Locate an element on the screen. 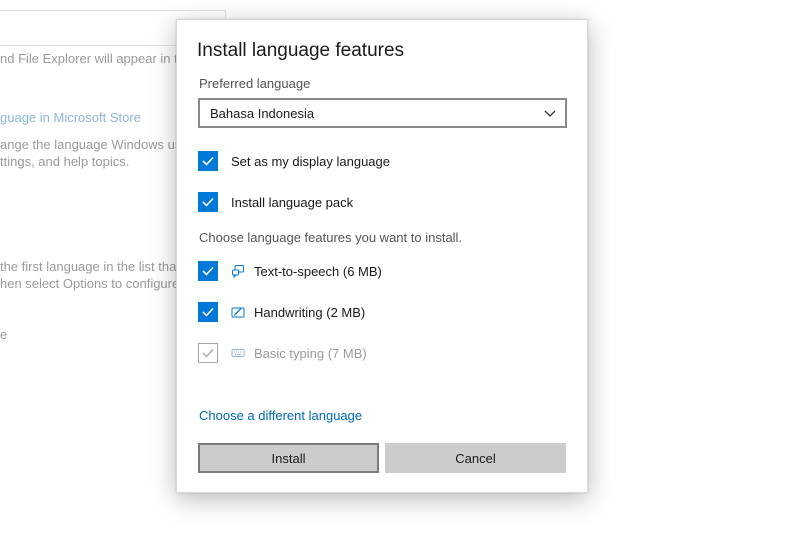 The height and width of the screenshot is (543, 800). text-to-speech-checkbox is located at coordinates (208, 271).